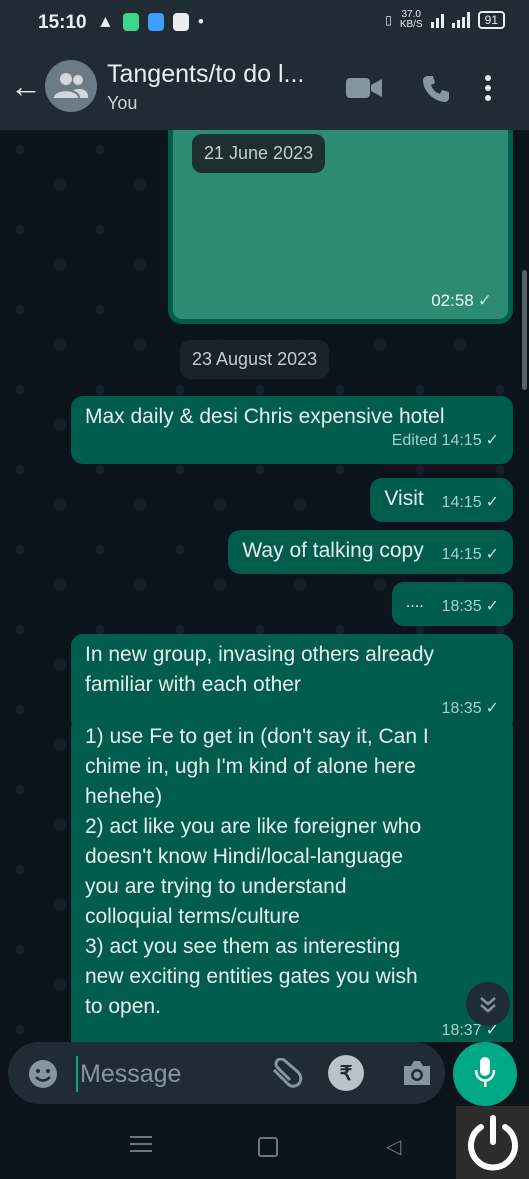 The width and height of the screenshot is (529, 1179). I want to click on message-line: you are trying to understand, so click(216, 886).